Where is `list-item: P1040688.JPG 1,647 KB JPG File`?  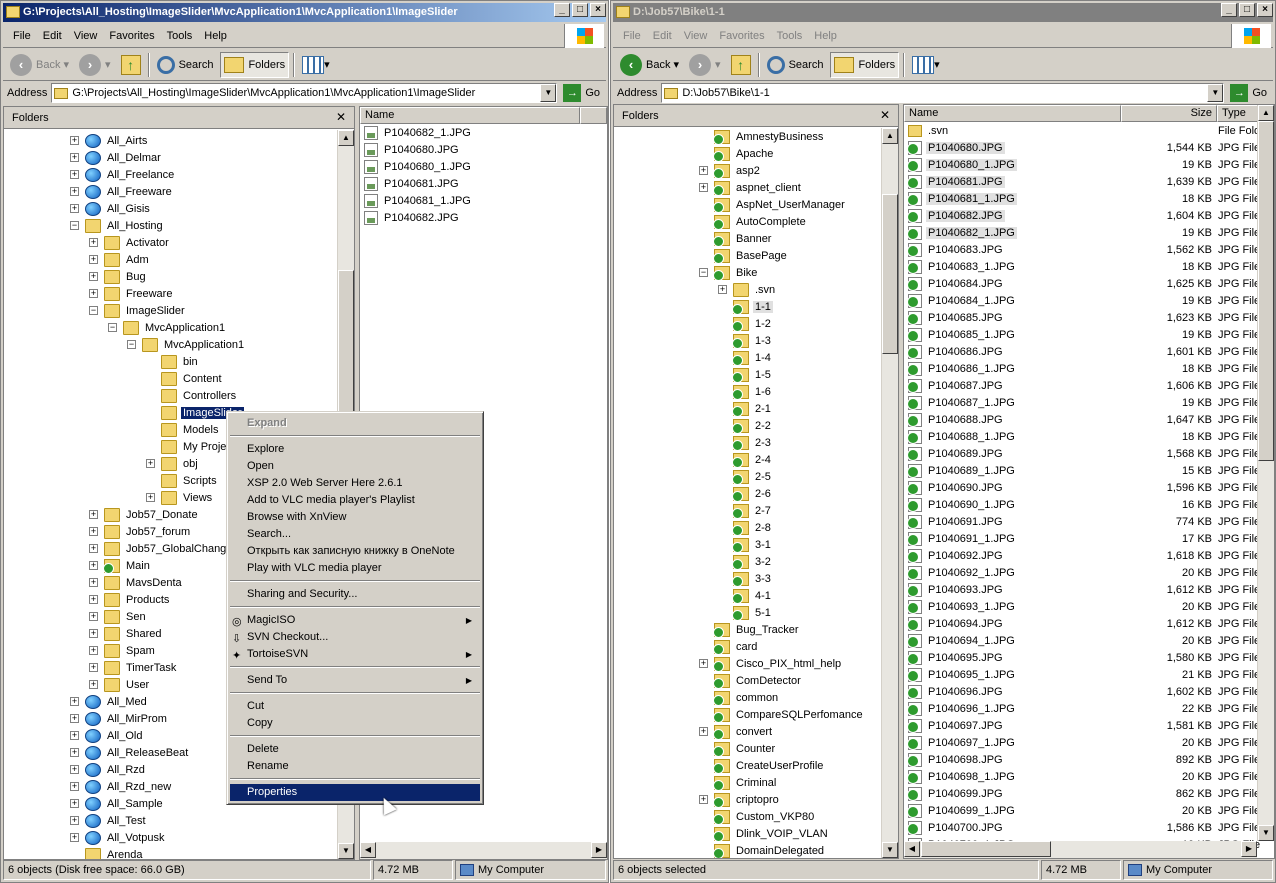 list-item: P1040688.JPG 1,647 KB JPG File is located at coordinates (1082, 419).